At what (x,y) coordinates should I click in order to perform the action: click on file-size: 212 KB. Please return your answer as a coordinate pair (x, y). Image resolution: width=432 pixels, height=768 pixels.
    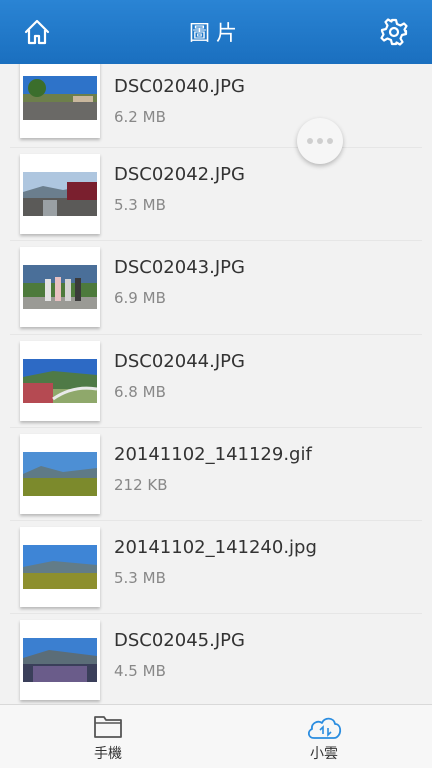
    Looking at the image, I should click on (141, 484).